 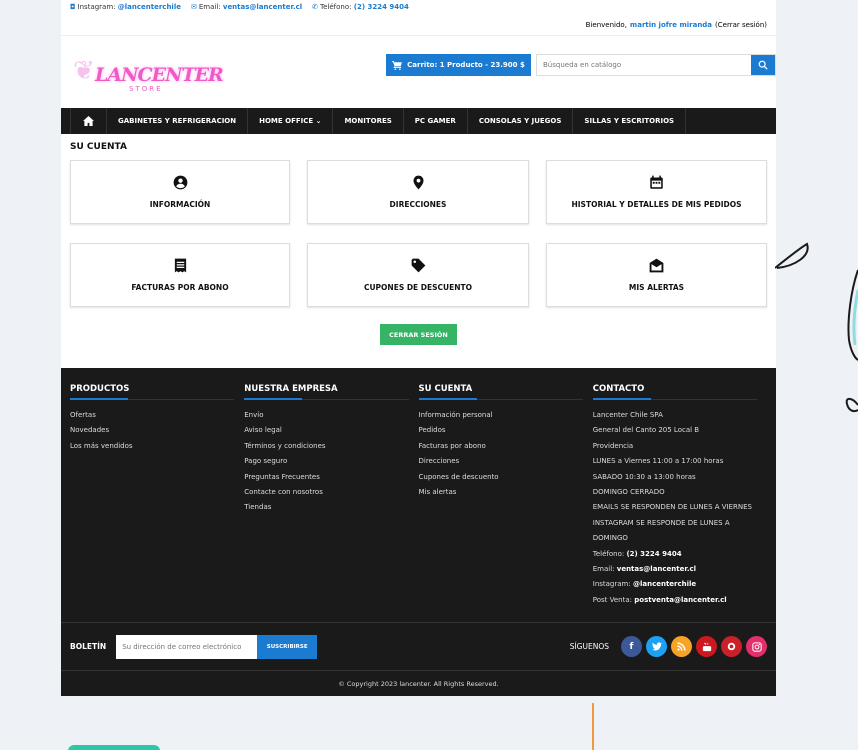 What do you see at coordinates (152, 430) in the screenshot?
I see `footer-link-novedades: Novedades` at bounding box center [152, 430].